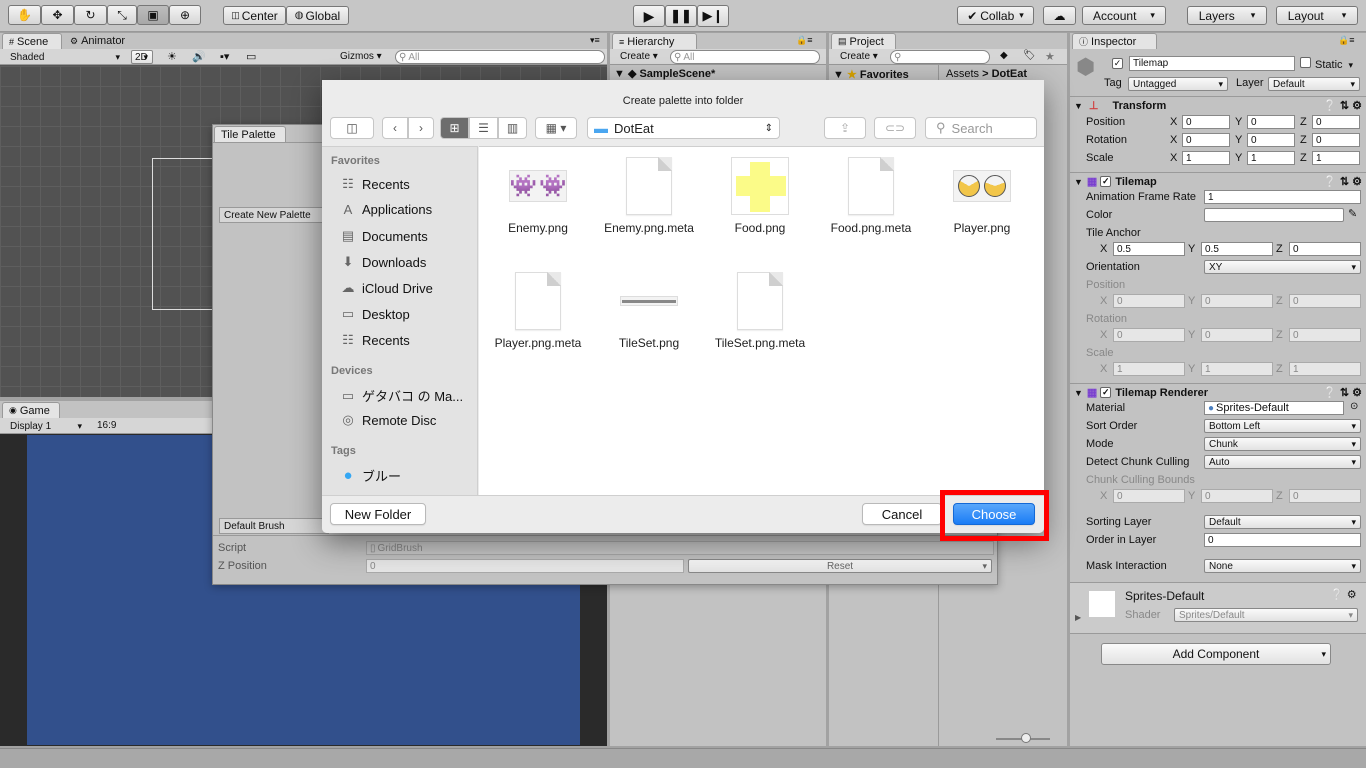  I want to click on sidebar-item-tag-blue: ● ブルー, so click(370, 475).